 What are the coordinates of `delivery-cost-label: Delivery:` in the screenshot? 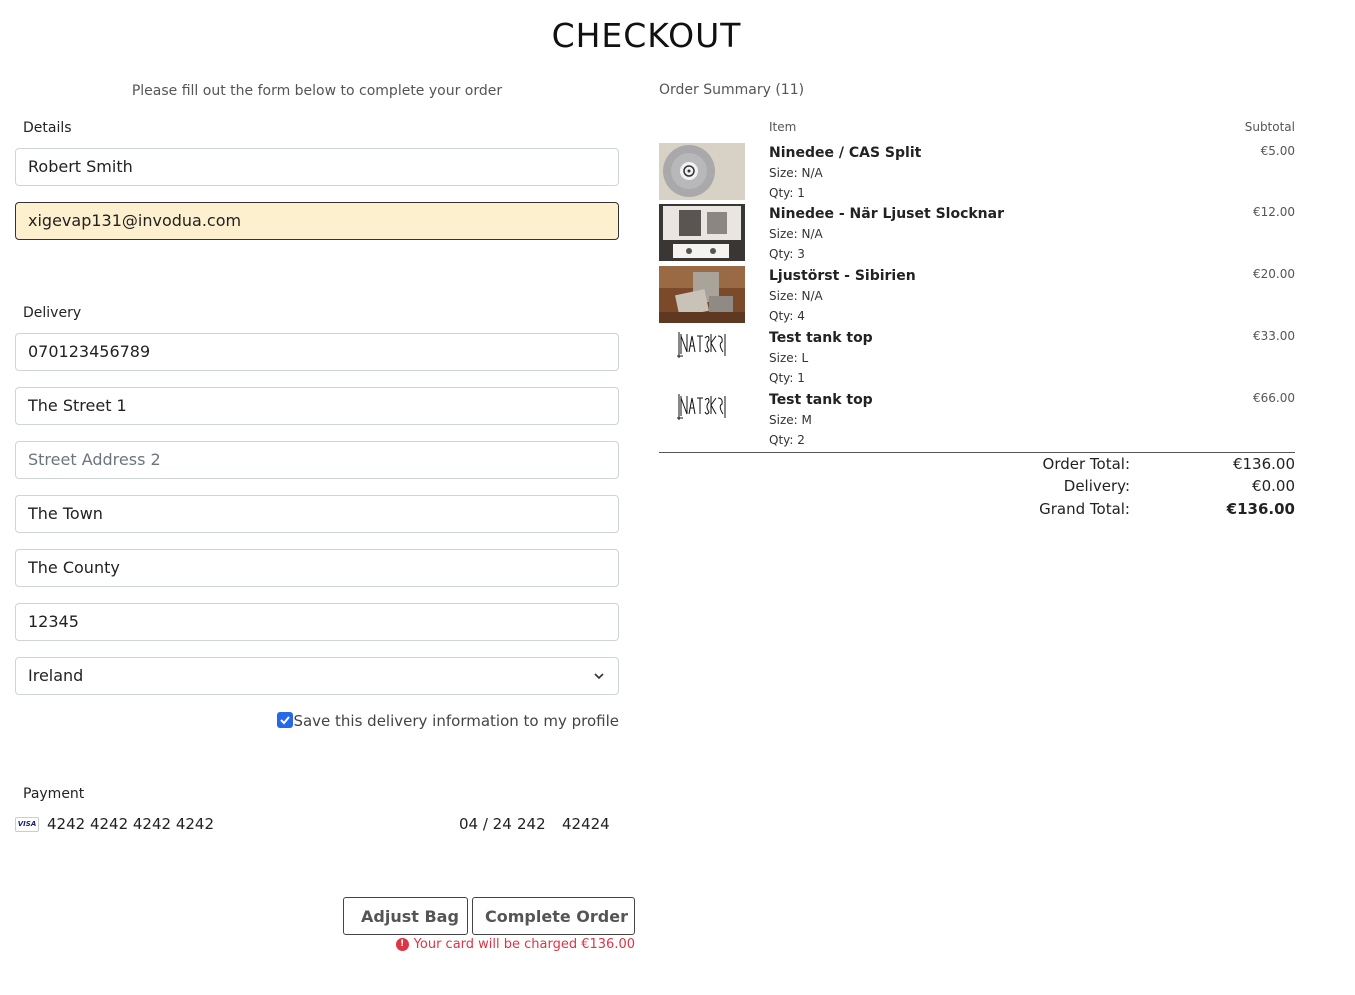 It's located at (1096, 486).